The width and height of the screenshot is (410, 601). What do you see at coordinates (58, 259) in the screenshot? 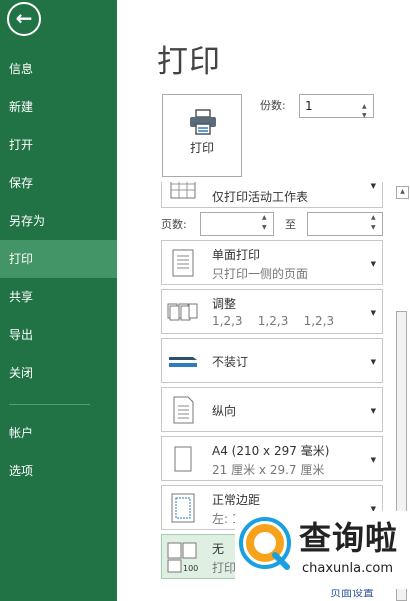
I see `nav-print: 打印` at bounding box center [58, 259].